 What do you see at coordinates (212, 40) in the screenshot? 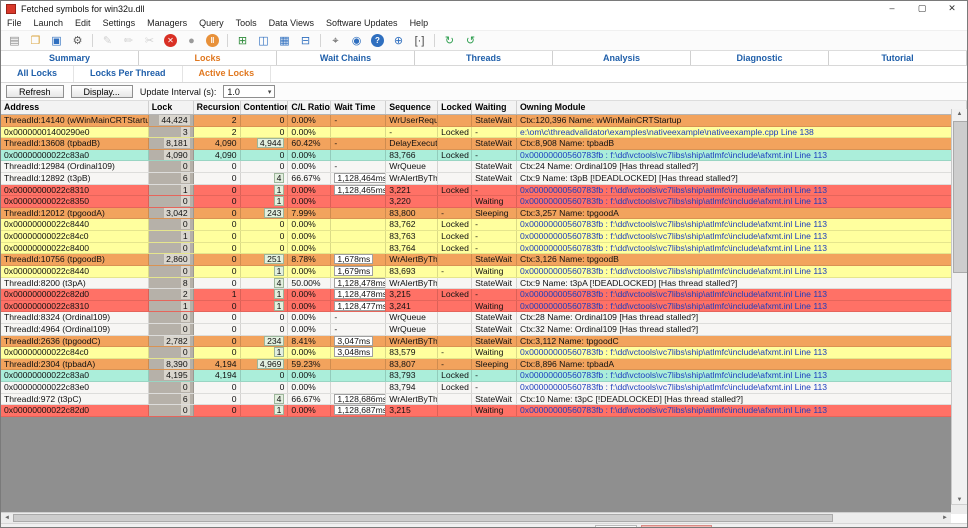
I see `pause-icon: ‖` at bounding box center [212, 40].